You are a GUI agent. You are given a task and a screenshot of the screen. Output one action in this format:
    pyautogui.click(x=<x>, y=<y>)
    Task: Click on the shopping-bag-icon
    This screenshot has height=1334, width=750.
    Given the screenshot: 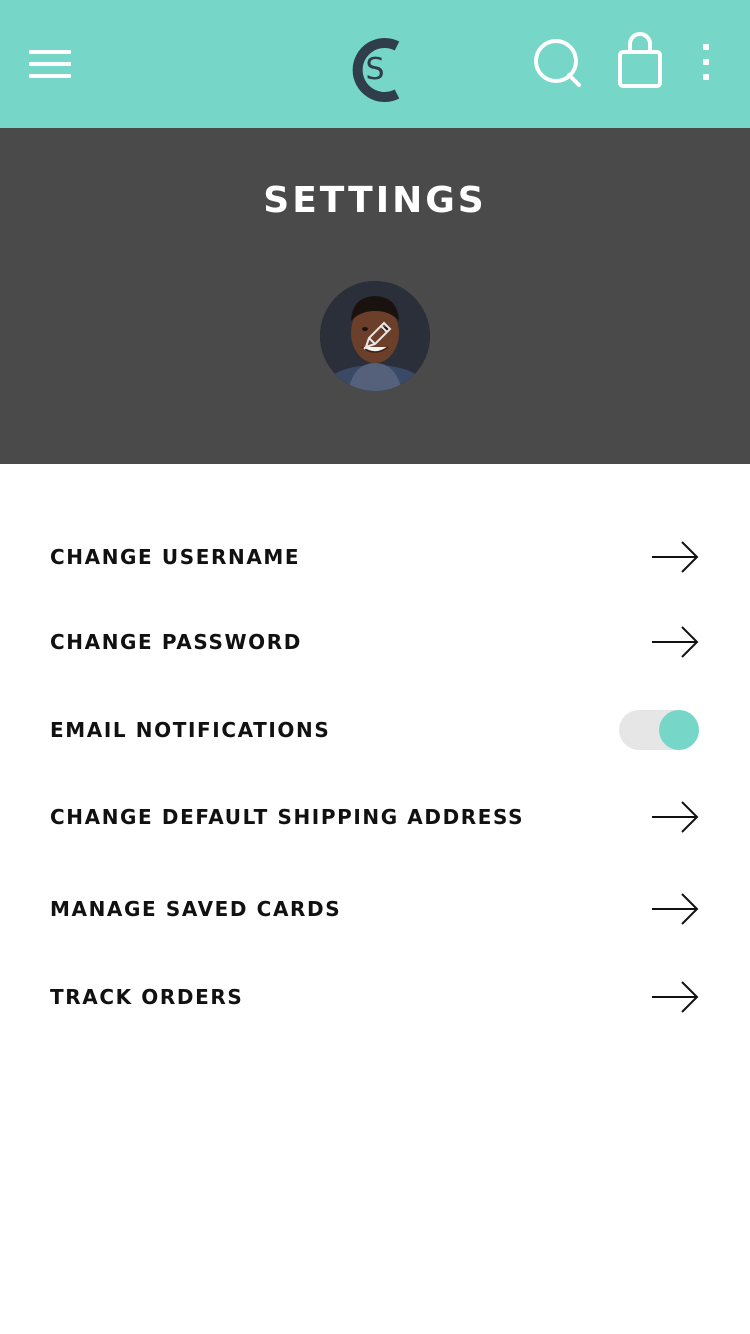 What is the action you would take?
    pyautogui.click(x=640, y=61)
    